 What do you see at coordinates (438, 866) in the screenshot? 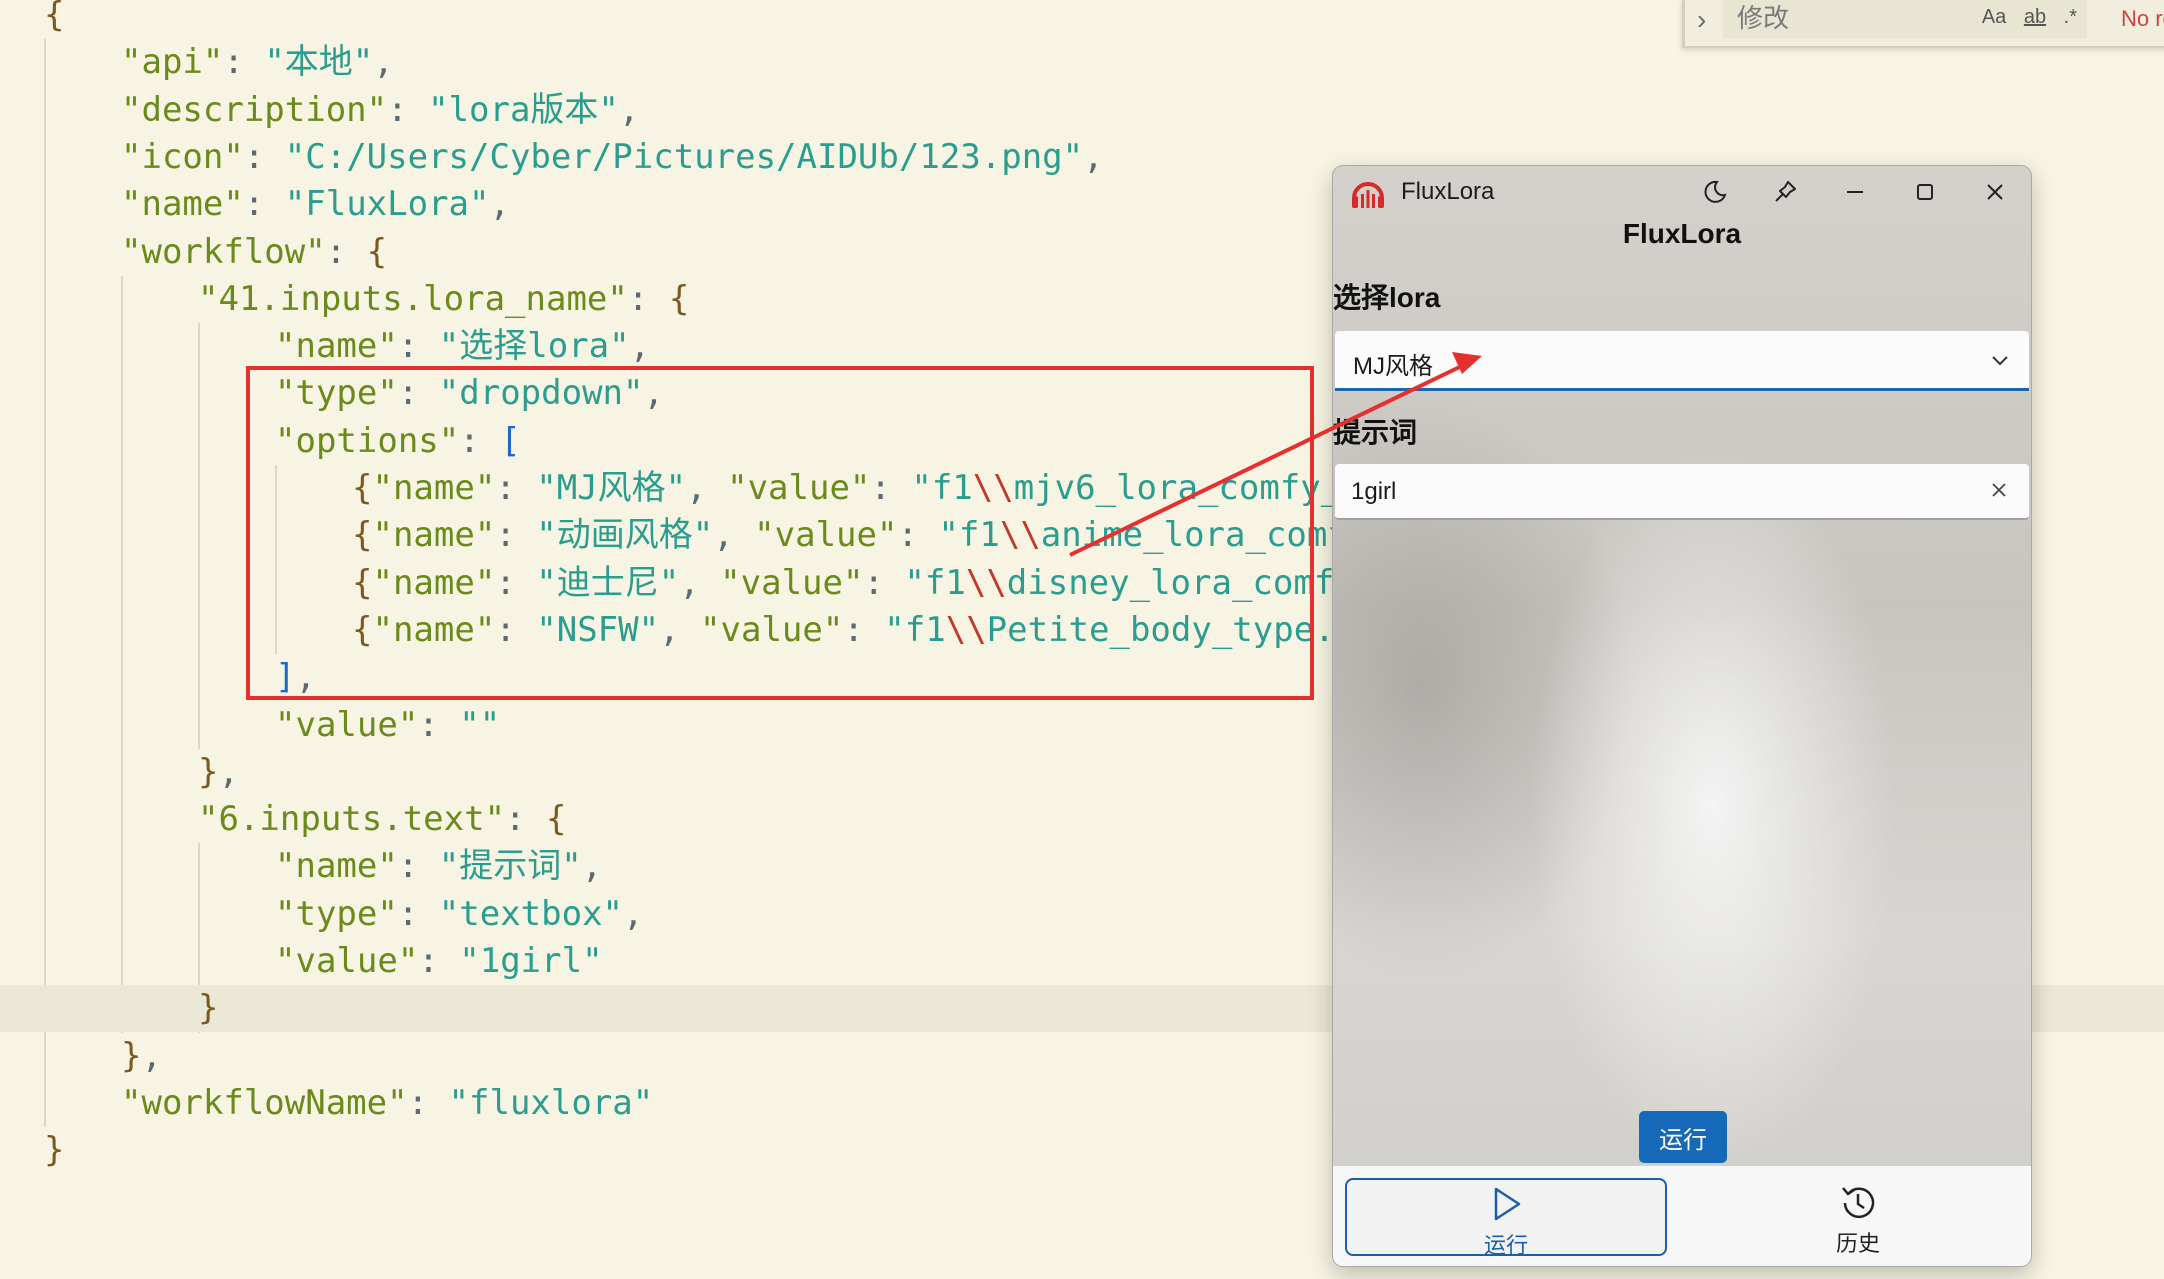
I see `code-line-text: "name": "提示词",` at bounding box center [438, 866].